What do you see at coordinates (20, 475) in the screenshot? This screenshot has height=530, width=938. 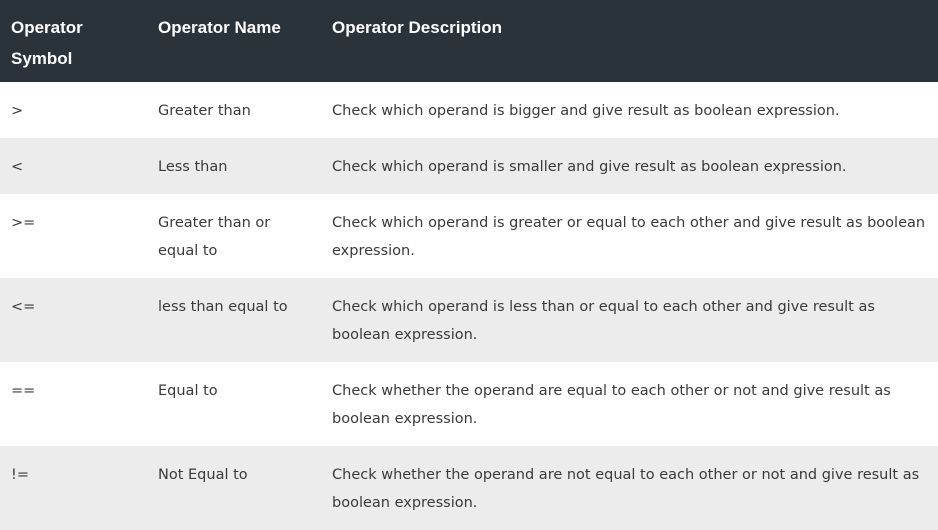 I see `cell-symbol: !=` at bounding box center [20, 475].